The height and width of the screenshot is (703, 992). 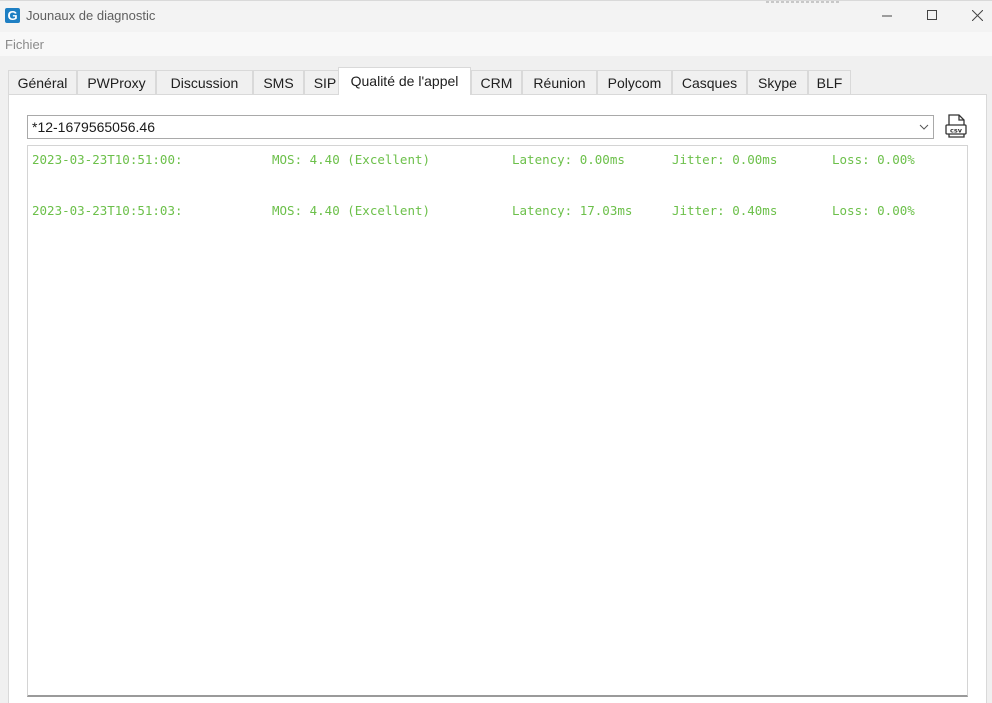 I want to click on tab-polycom: Polycom, so click(x=634, y=82).